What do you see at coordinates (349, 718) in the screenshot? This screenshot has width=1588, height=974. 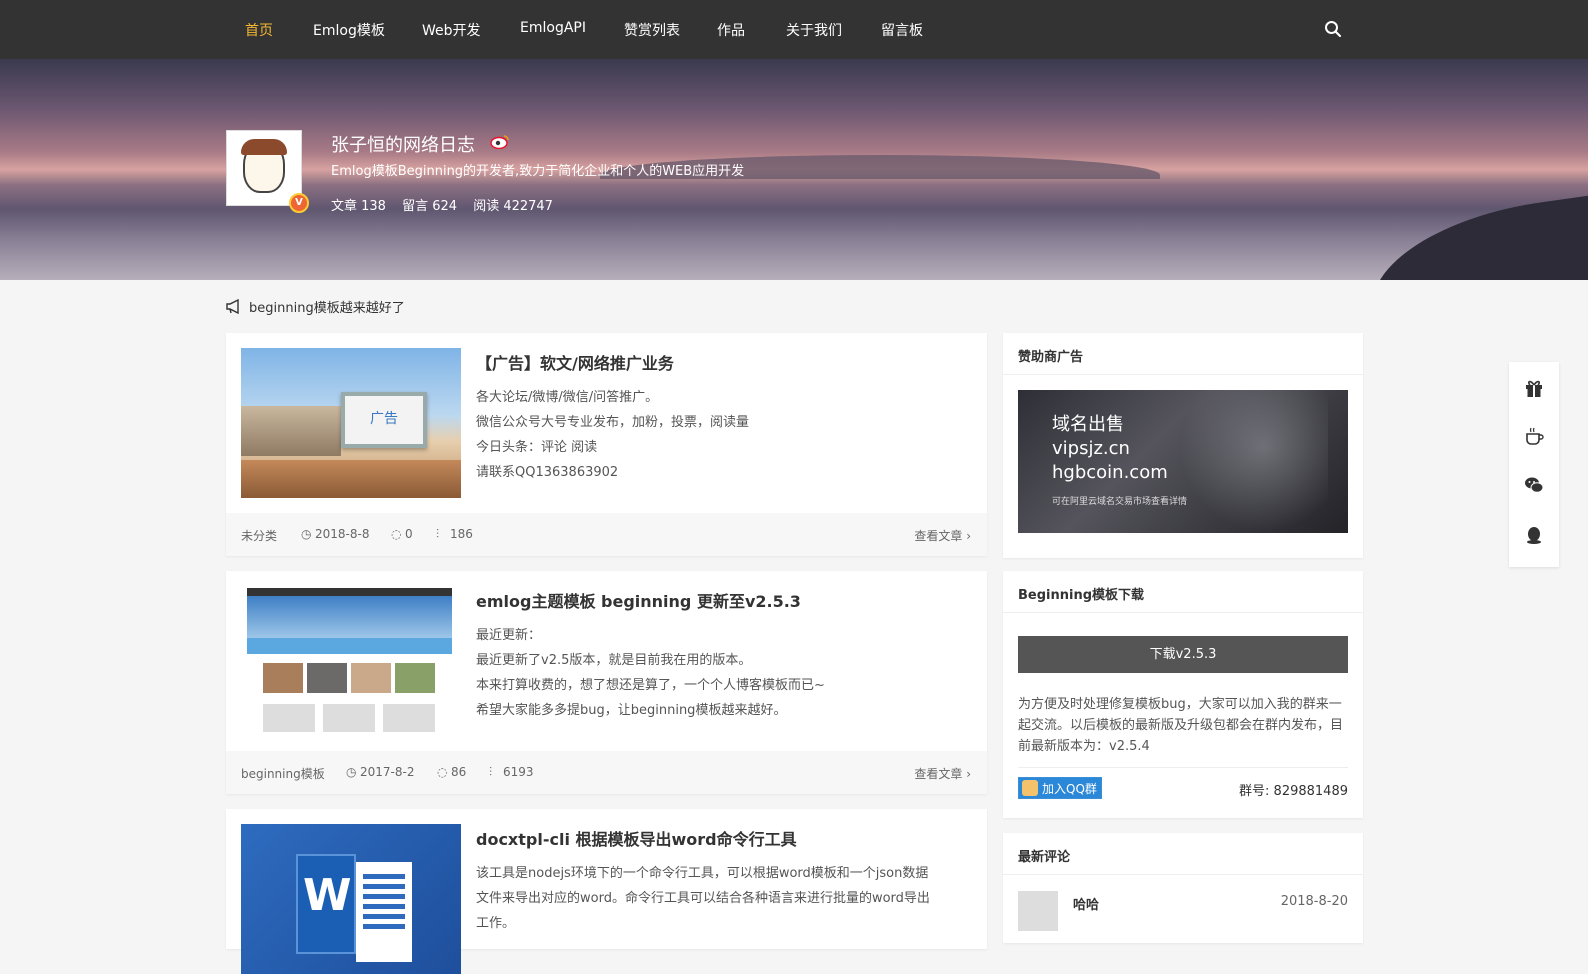 I see `thumb-list` at bounding box center [349, 718].